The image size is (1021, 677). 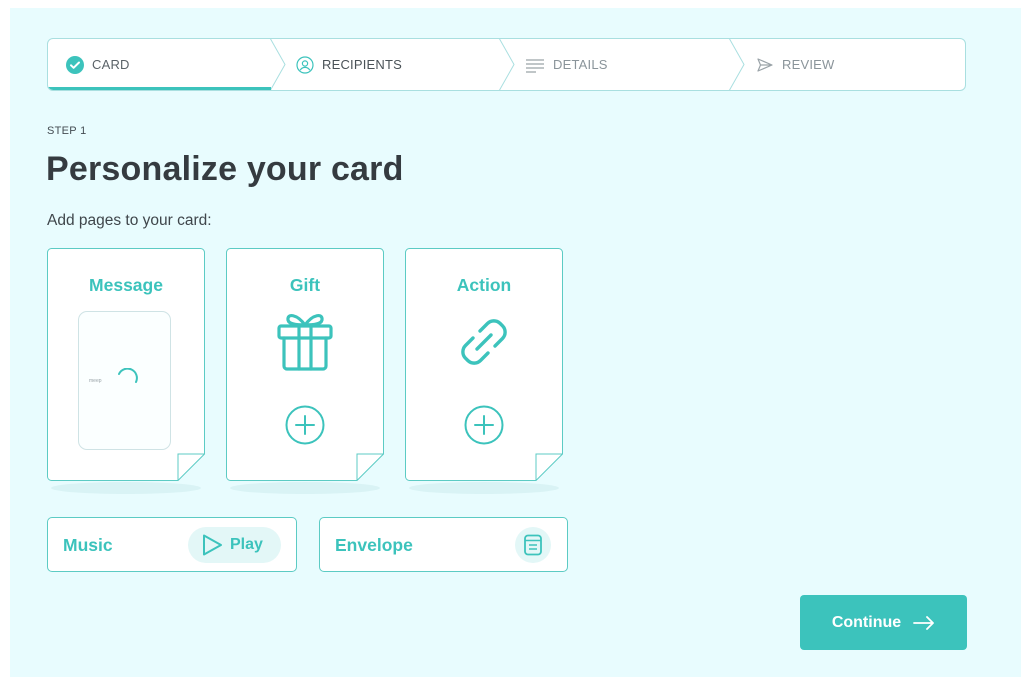 I want to click on step-label: REVIEW, so click(x=808, y=64).